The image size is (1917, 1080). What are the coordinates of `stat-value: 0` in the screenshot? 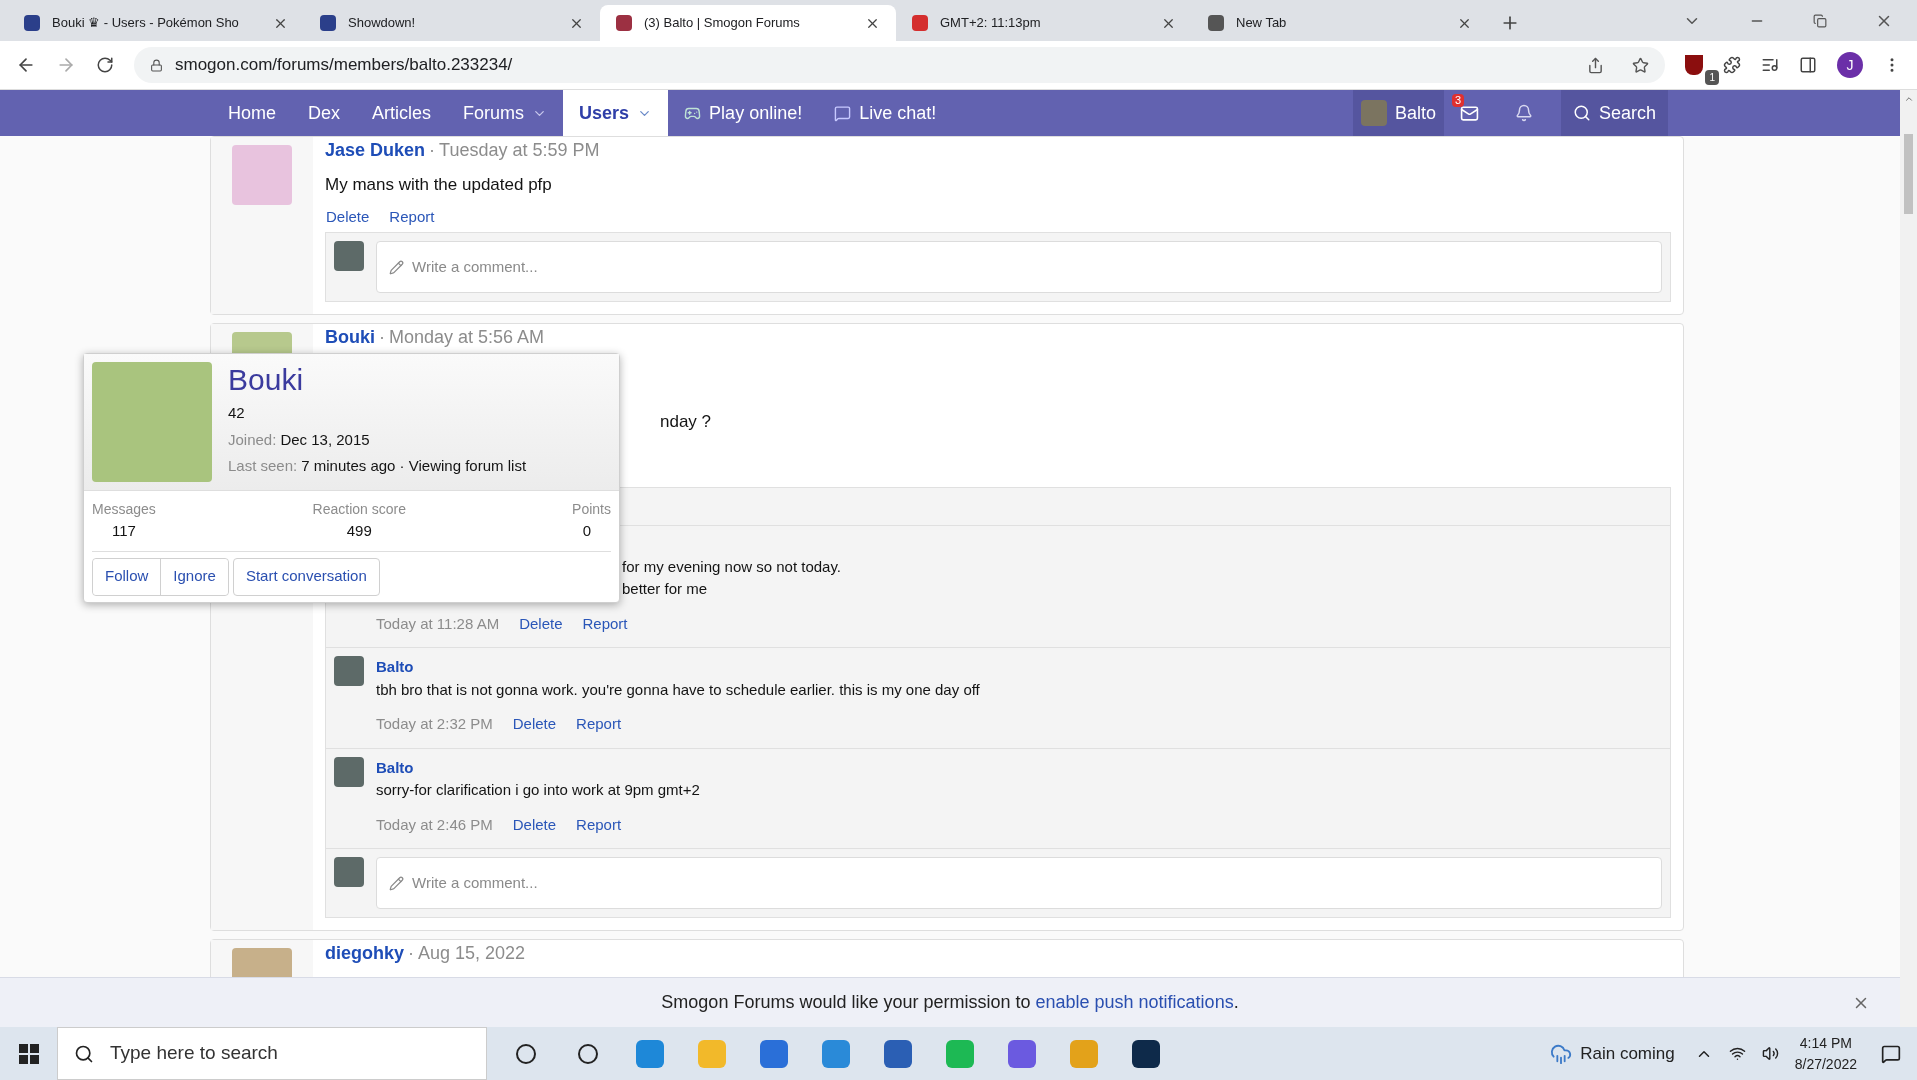 It's located at (586, 531).